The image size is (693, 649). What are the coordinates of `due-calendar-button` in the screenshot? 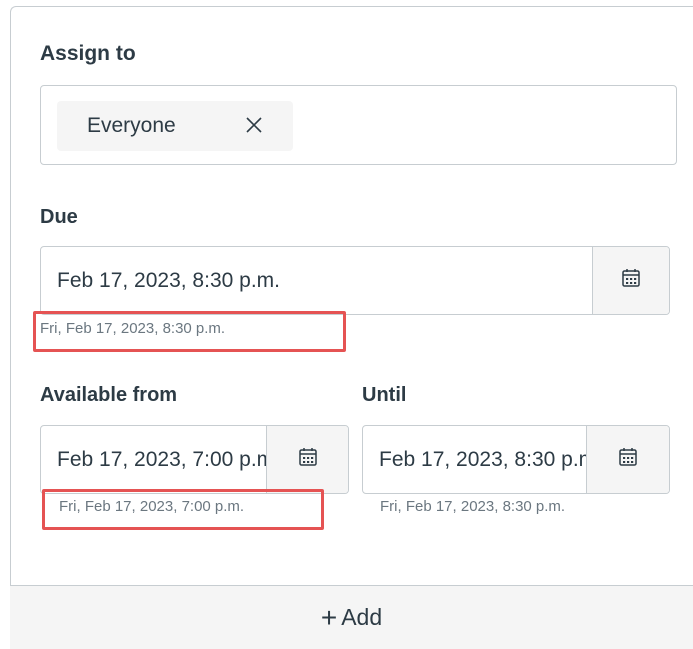 It's located at (630, 280).